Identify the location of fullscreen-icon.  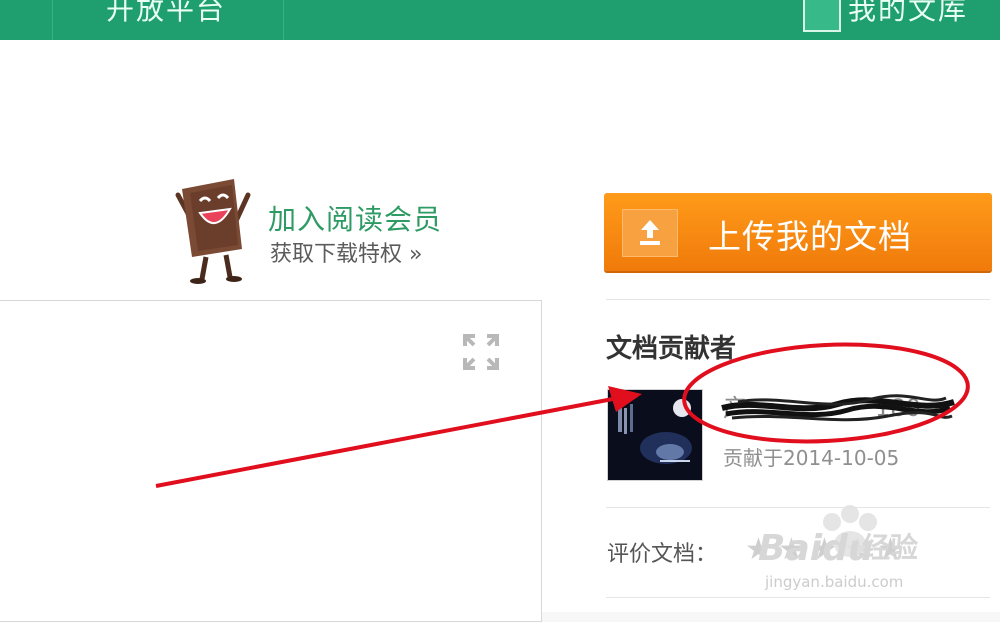
(481, 352).